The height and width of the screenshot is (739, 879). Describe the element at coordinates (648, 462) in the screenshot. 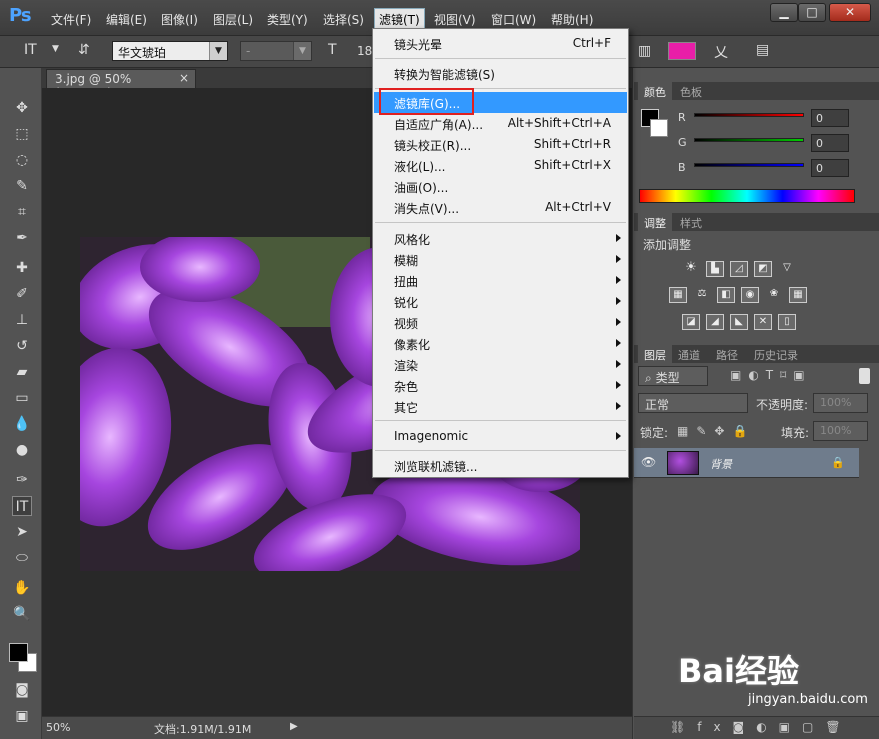

I see `eye-icon: 👁` at that location.